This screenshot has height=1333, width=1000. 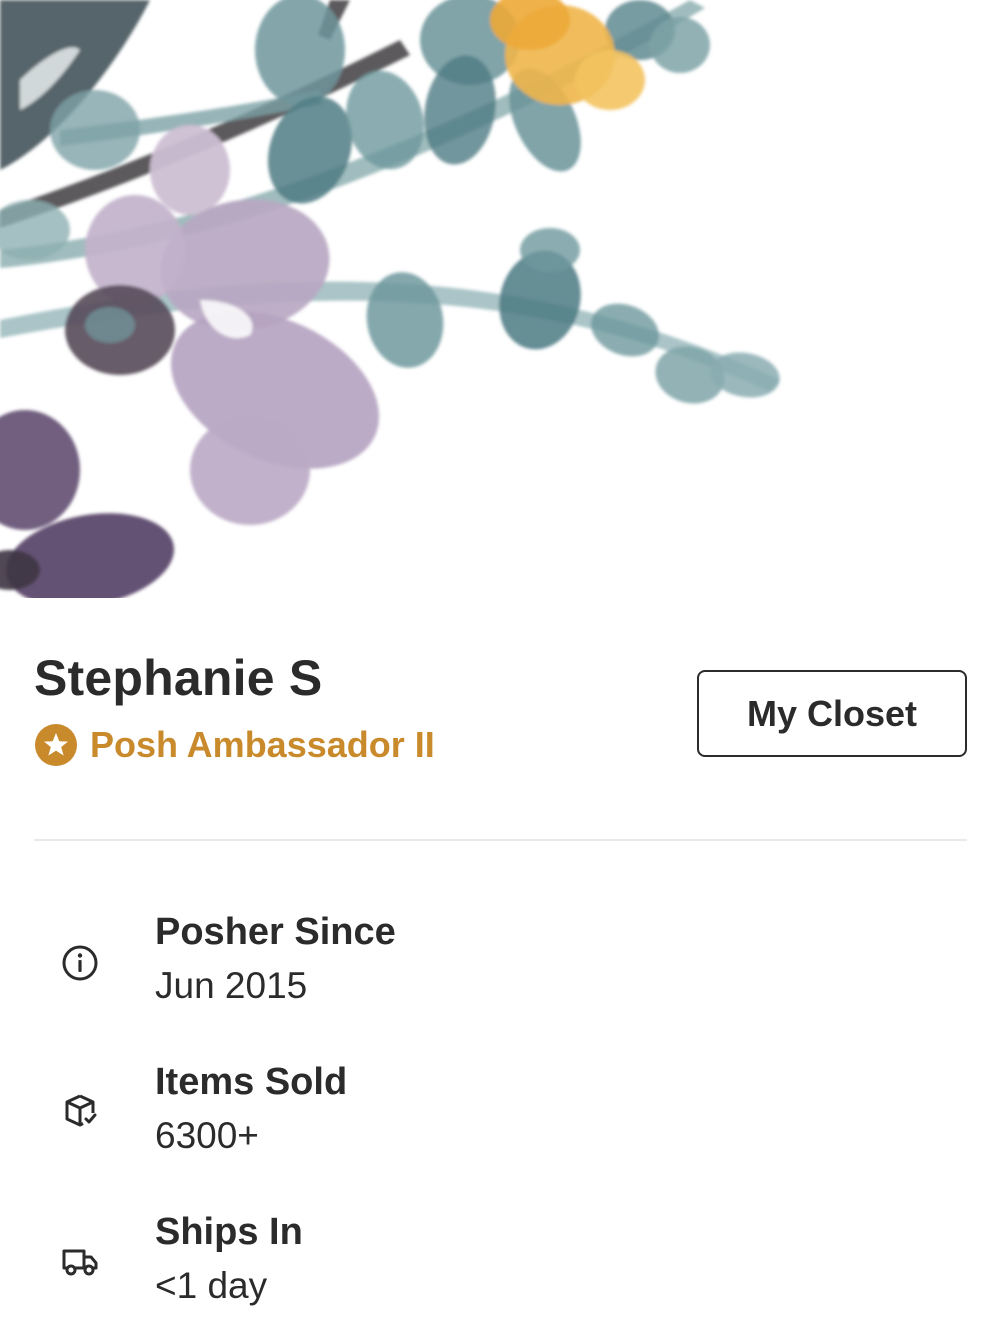 I want to click on stat-items-sold: Items Sold 6300+, so click(x=500, y=1119).